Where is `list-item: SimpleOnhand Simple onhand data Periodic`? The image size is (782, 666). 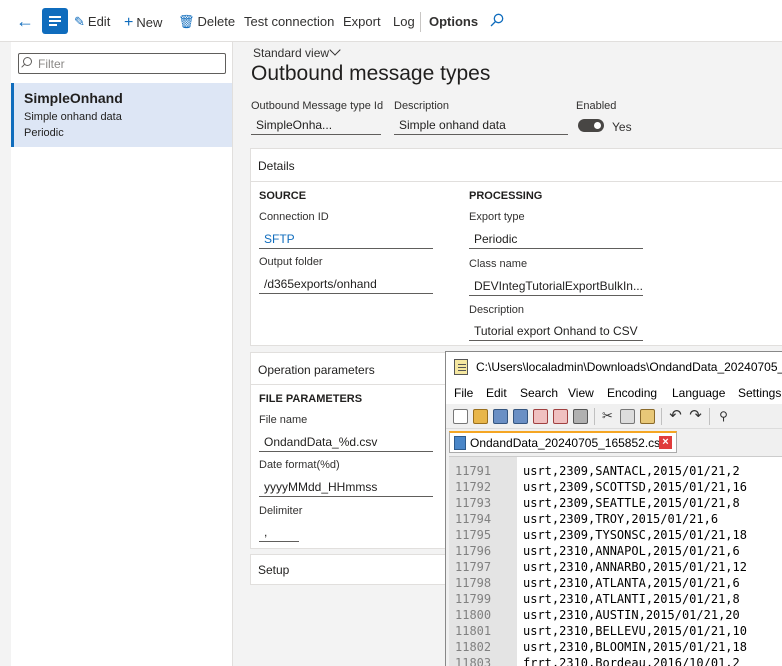
list-item: SimpleOnhand Simple onhand data Periodic is located at coordinates (121, 115).